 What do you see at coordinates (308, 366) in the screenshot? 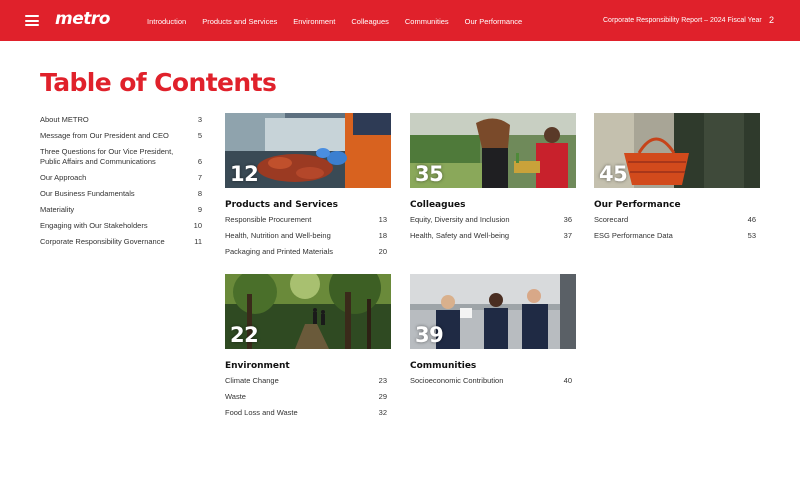
I see `section-title: Environment` at bounding box center [308, 366].